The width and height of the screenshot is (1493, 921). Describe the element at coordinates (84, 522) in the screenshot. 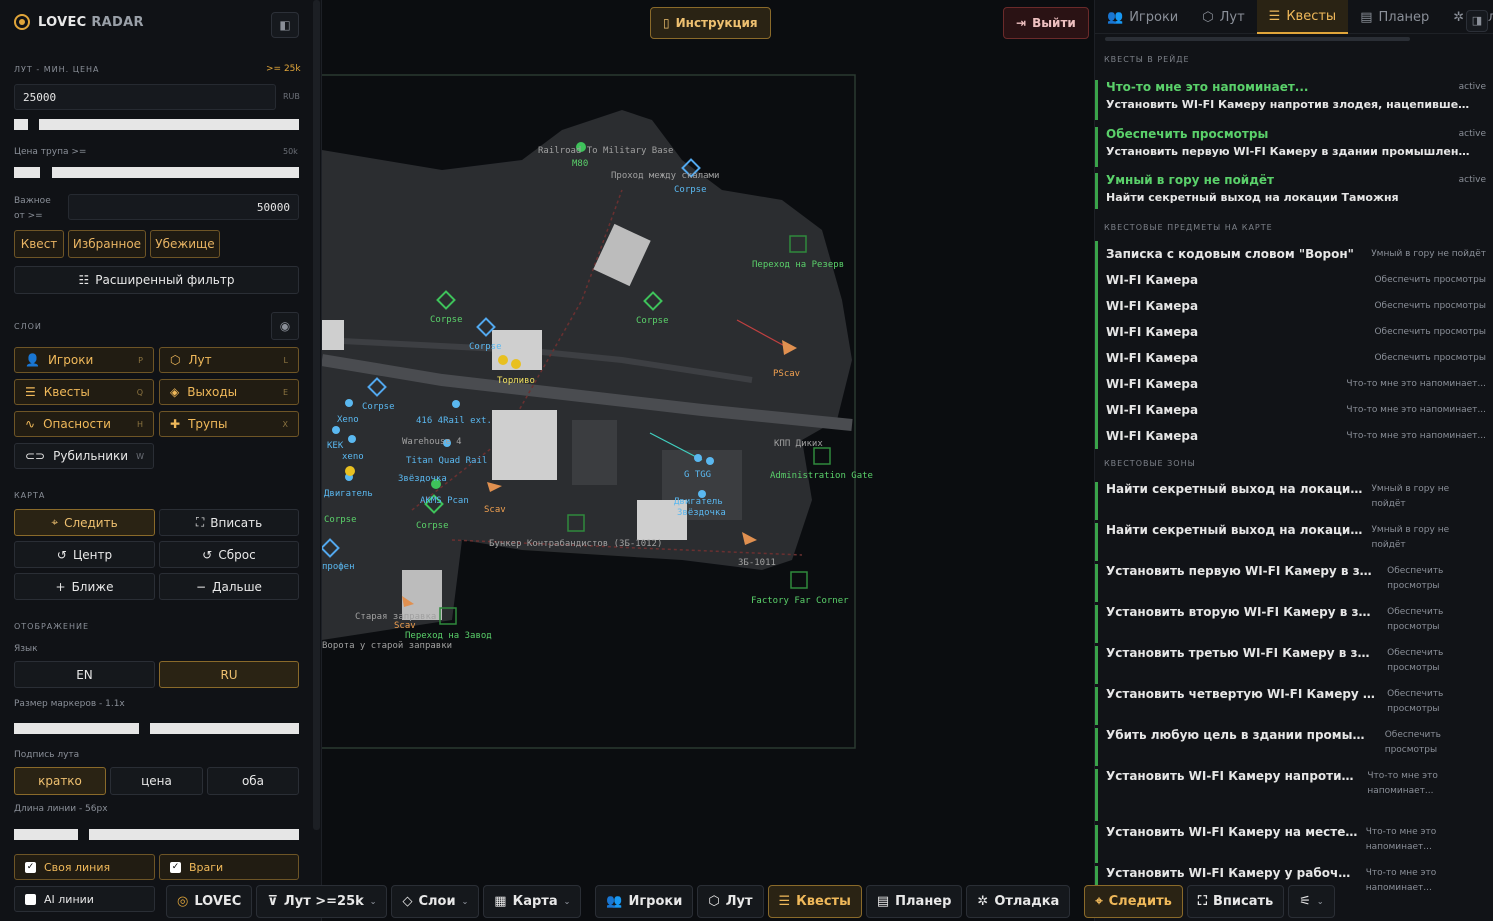

I see `follow-button: ⌖ Следить` at that location.